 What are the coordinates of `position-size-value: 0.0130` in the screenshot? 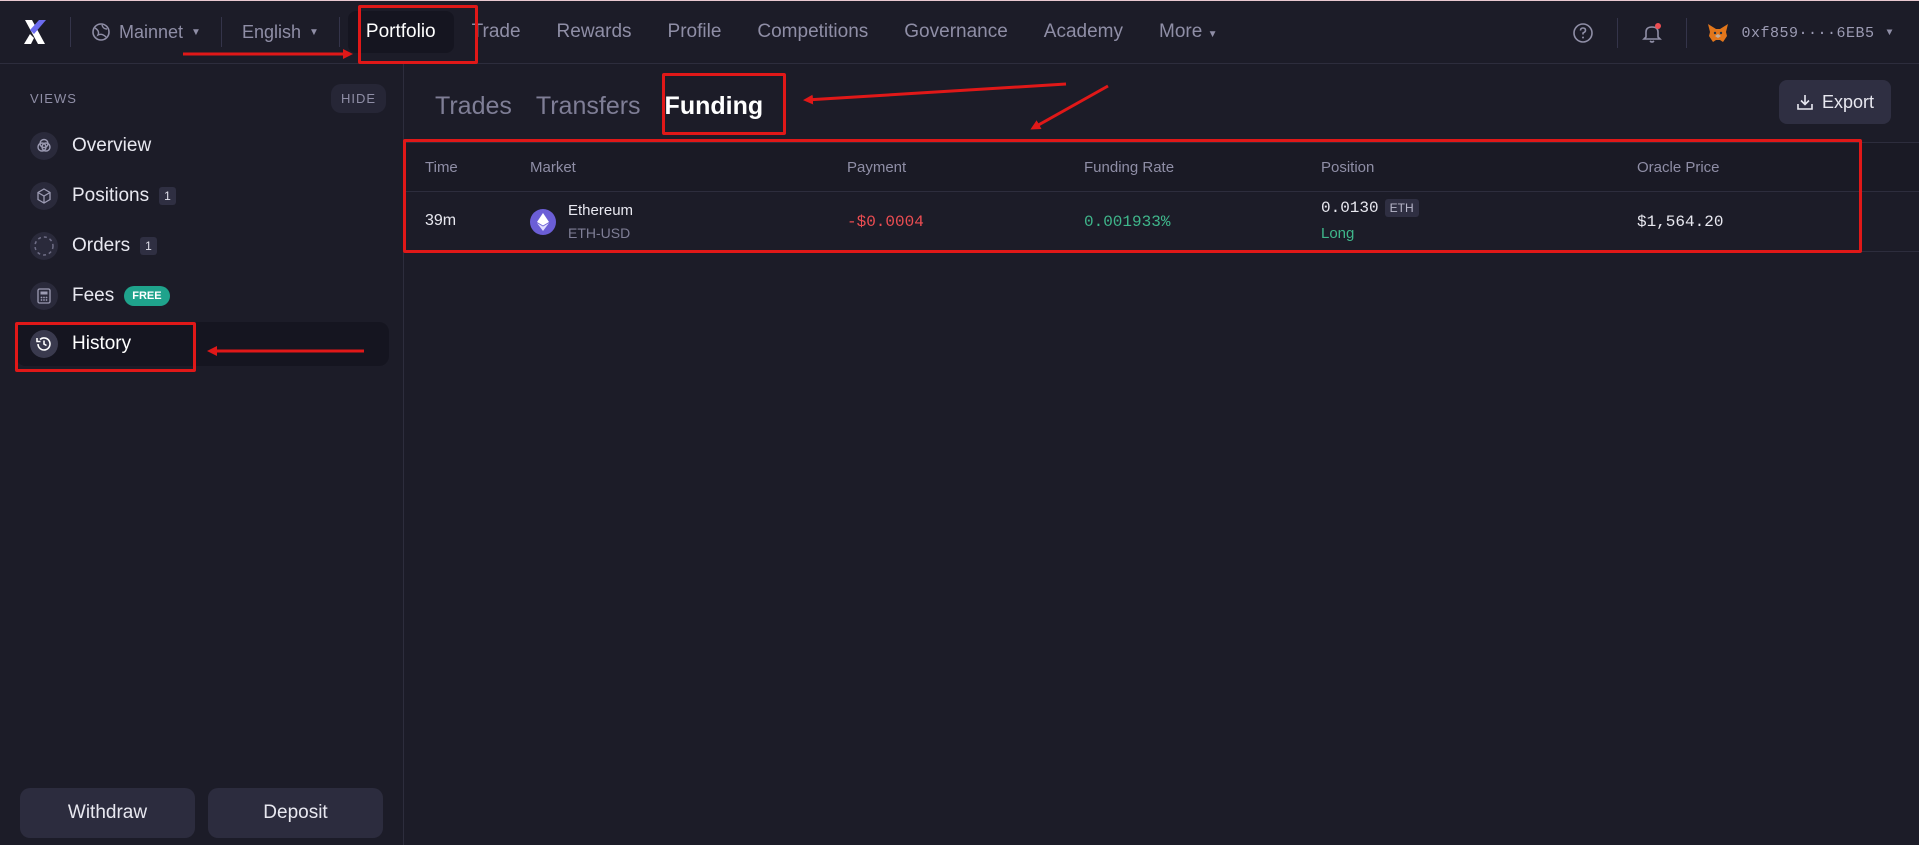 It's located at (1350, 208).